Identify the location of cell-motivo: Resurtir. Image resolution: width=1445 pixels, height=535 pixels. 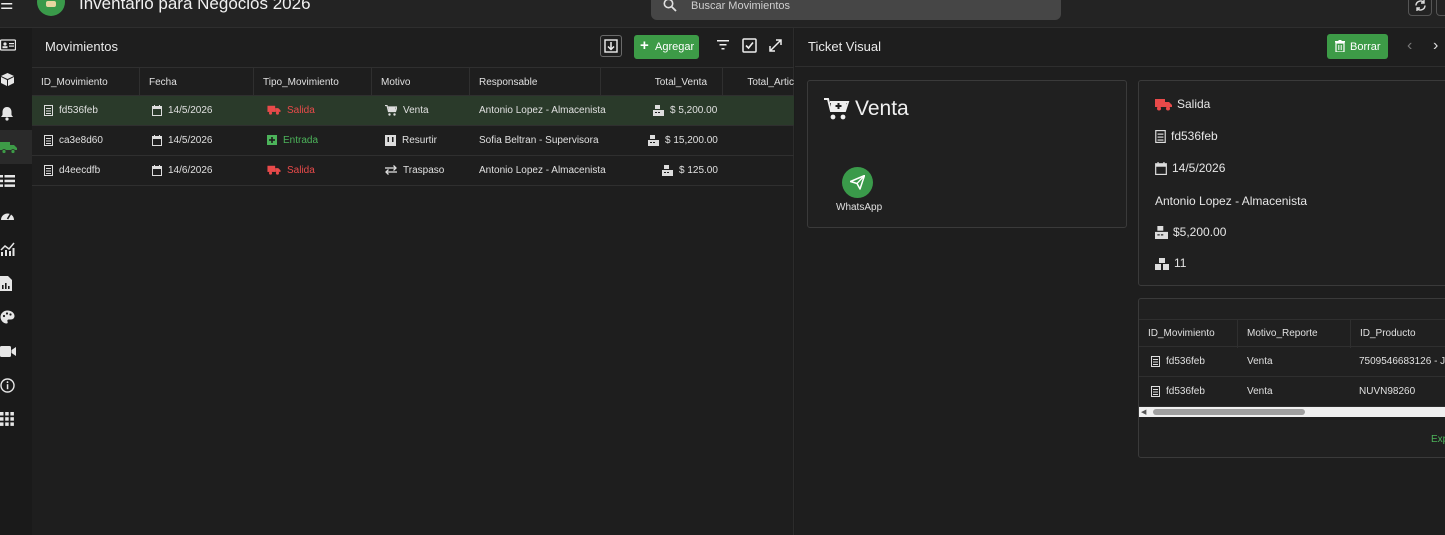
(420, 140).